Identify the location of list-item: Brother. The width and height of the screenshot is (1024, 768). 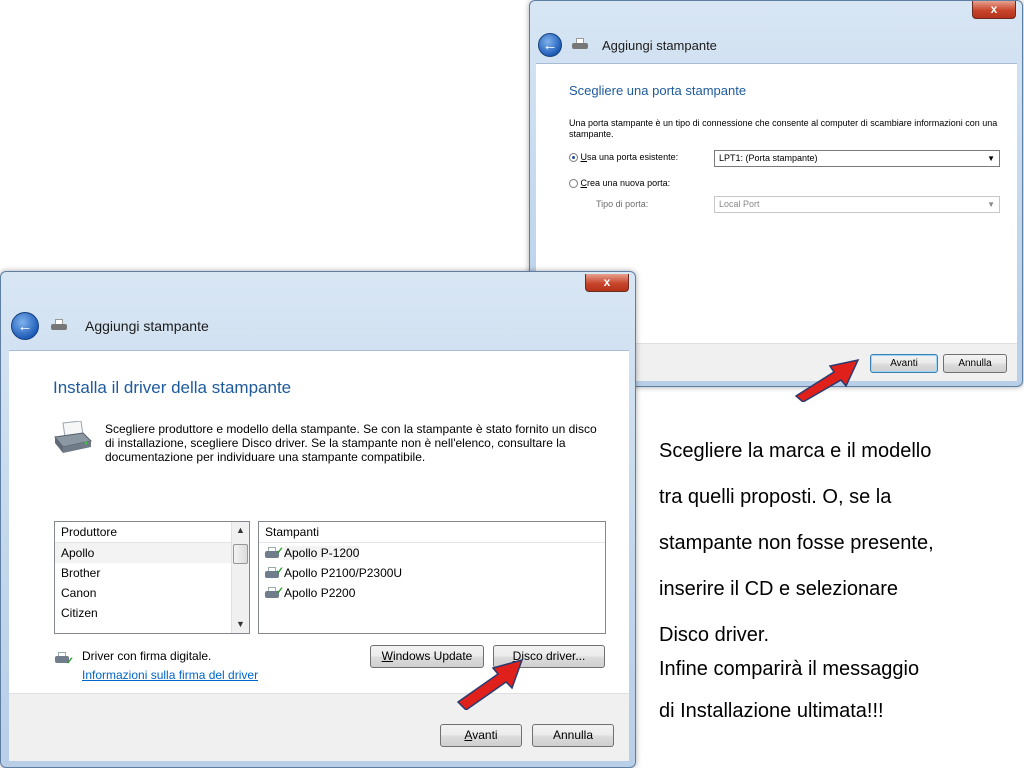
(152, 573).